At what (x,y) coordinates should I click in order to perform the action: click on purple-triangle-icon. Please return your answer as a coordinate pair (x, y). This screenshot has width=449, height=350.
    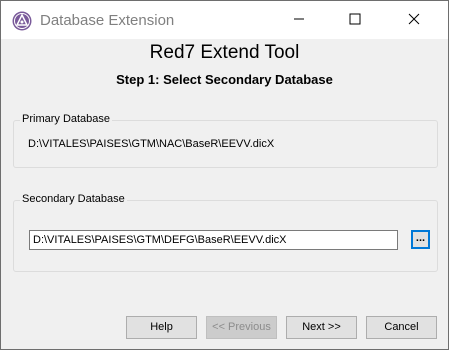
    Looking at the image, I should click on (22, 21).